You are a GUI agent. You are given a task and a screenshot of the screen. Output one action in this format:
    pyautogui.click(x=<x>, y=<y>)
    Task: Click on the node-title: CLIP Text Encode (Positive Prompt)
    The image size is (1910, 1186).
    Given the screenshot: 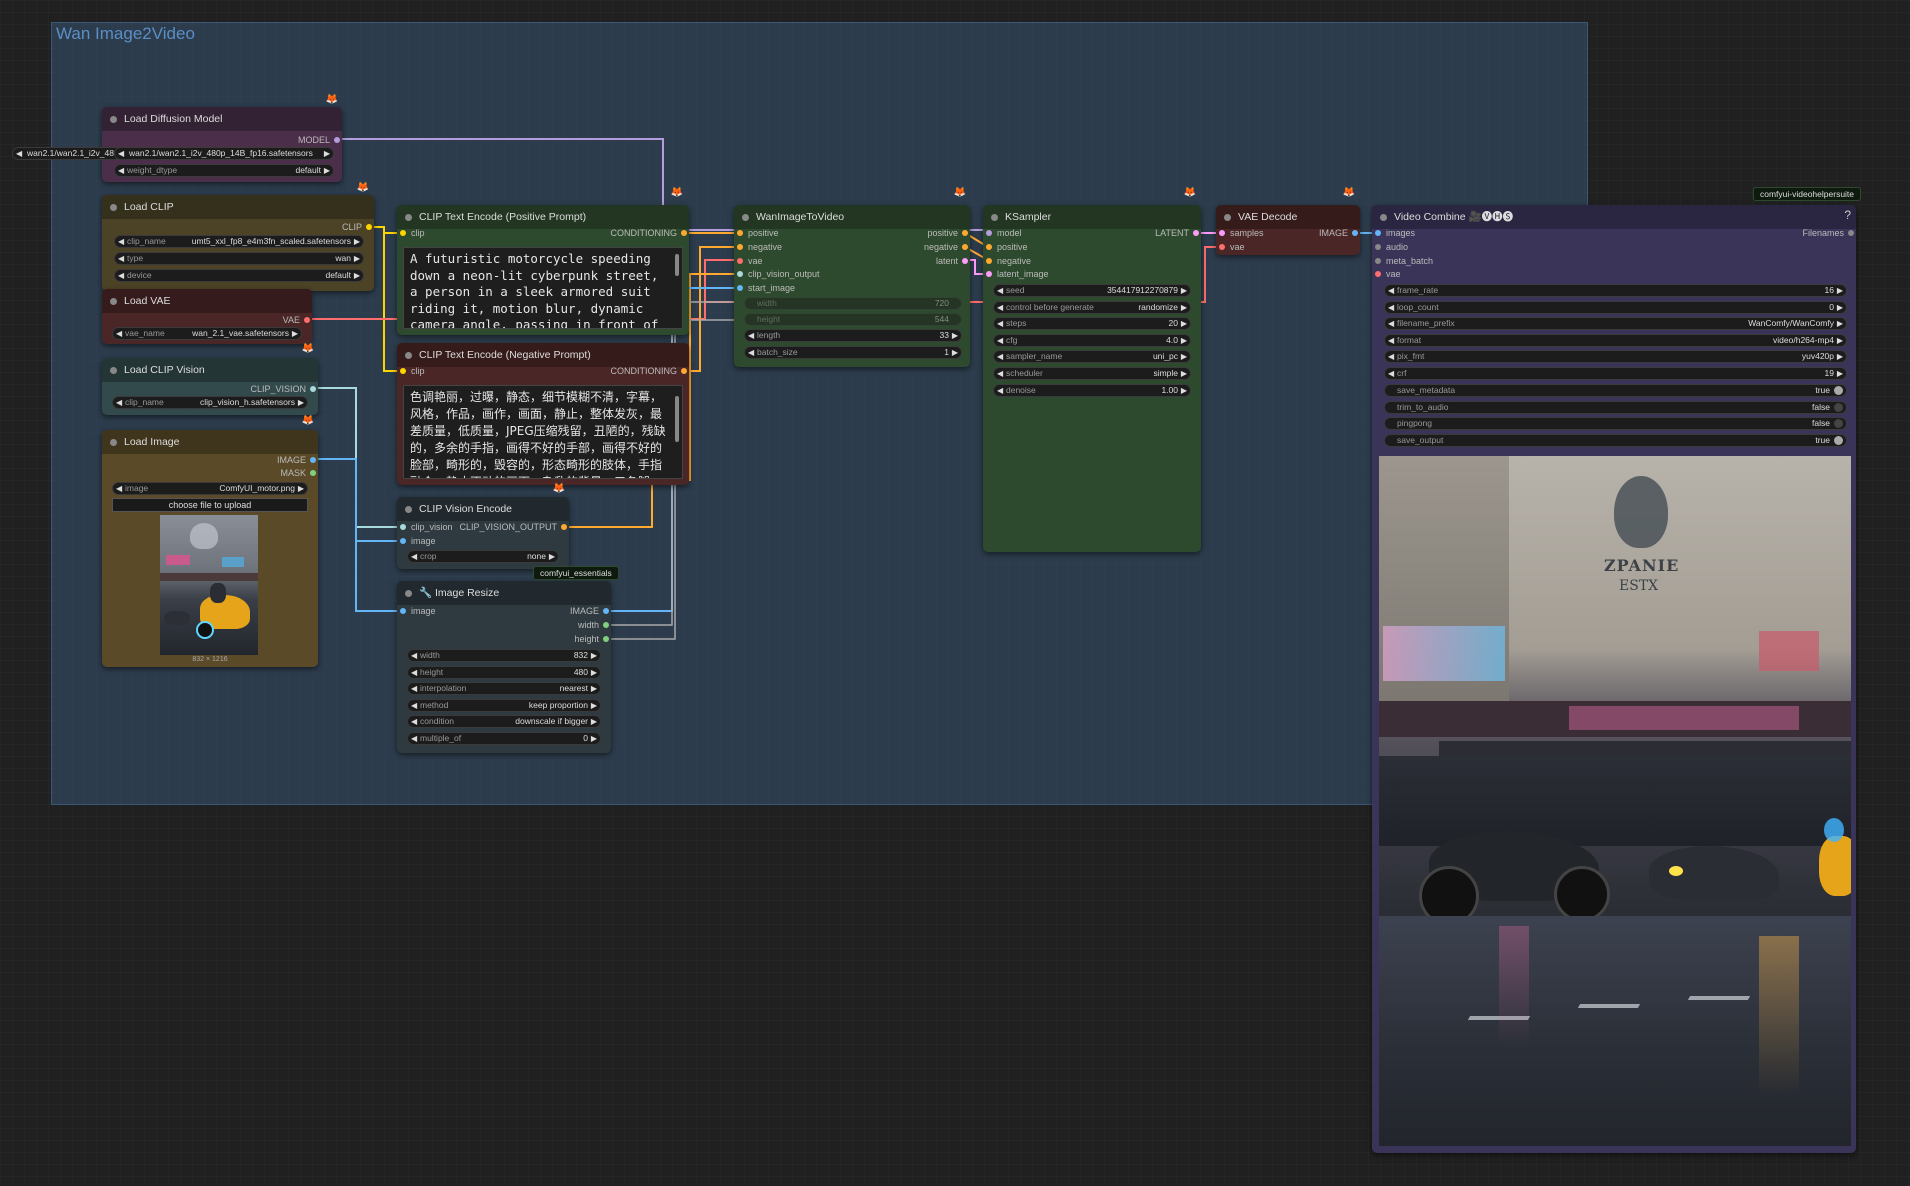 What is the action you would take?
    pyautogui.click(x=543, y=217)
    